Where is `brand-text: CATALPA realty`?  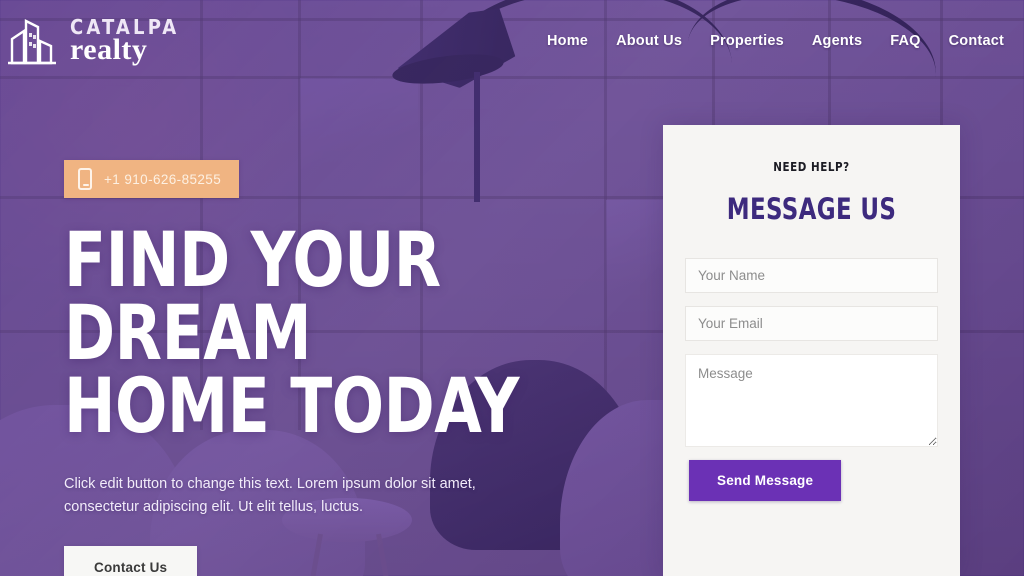
brand-text: CATALPA realty is located at coordinates (124, 41).